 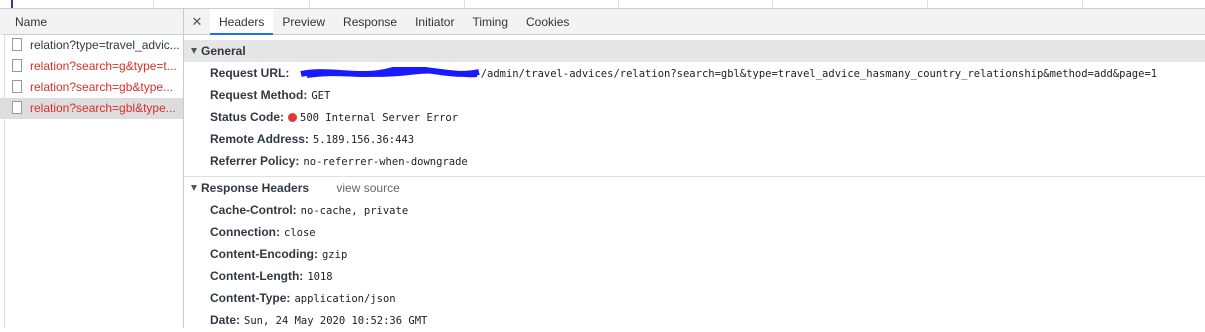 What do you see at coordinates (694, 298) in the screenshot?
I see `header-row: Content-Type: application/json` at bounding box center [694, 298].